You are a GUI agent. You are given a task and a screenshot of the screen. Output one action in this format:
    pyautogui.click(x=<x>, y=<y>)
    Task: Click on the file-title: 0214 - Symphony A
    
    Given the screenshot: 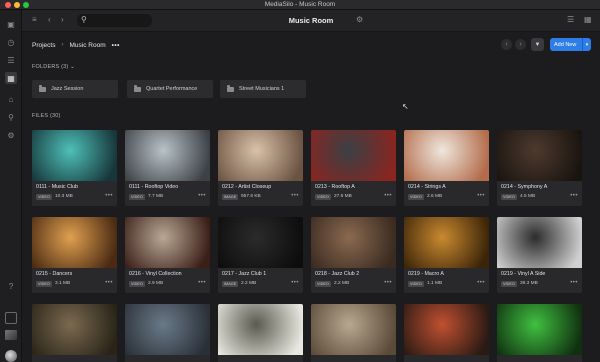 What is the action you would take?
    pyautogui.click(x=524, y=187)
    